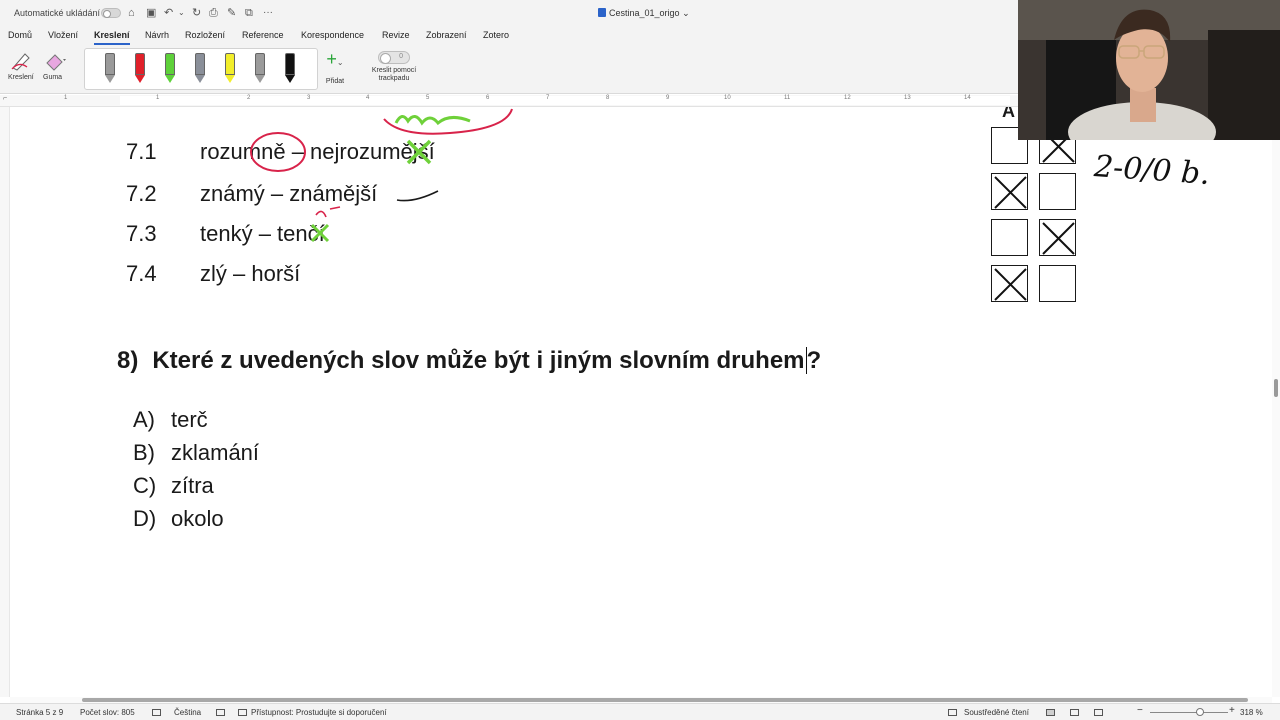 Image resolution: width=1280 pixels, height=720 pixels. Describe the element at coordinates (1189, 712) in the screenshot. I see `zoom-slider` at that location.